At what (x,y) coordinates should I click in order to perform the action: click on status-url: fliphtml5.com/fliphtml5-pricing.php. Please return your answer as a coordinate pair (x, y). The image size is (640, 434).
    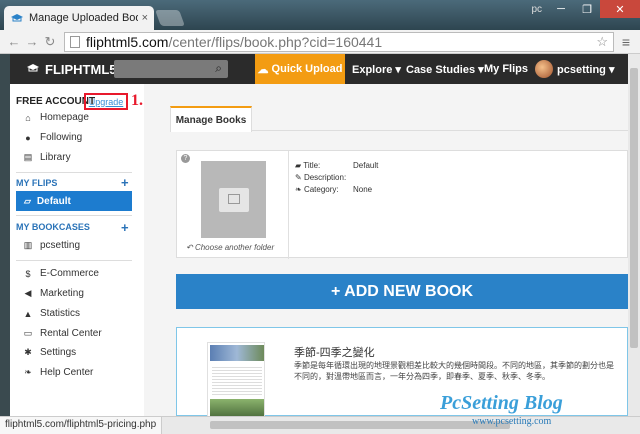
    Looking at the image, I should click on (81, 425).